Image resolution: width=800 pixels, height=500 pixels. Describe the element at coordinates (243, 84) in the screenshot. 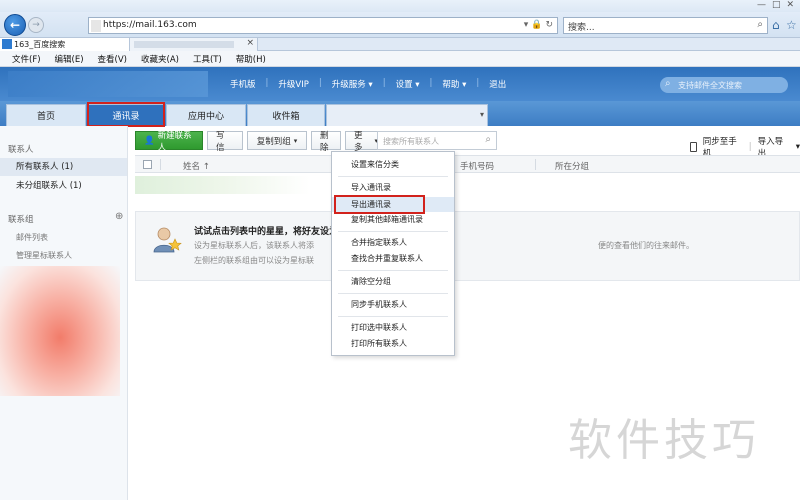

I see `link-mobile: 手机版` at that location.